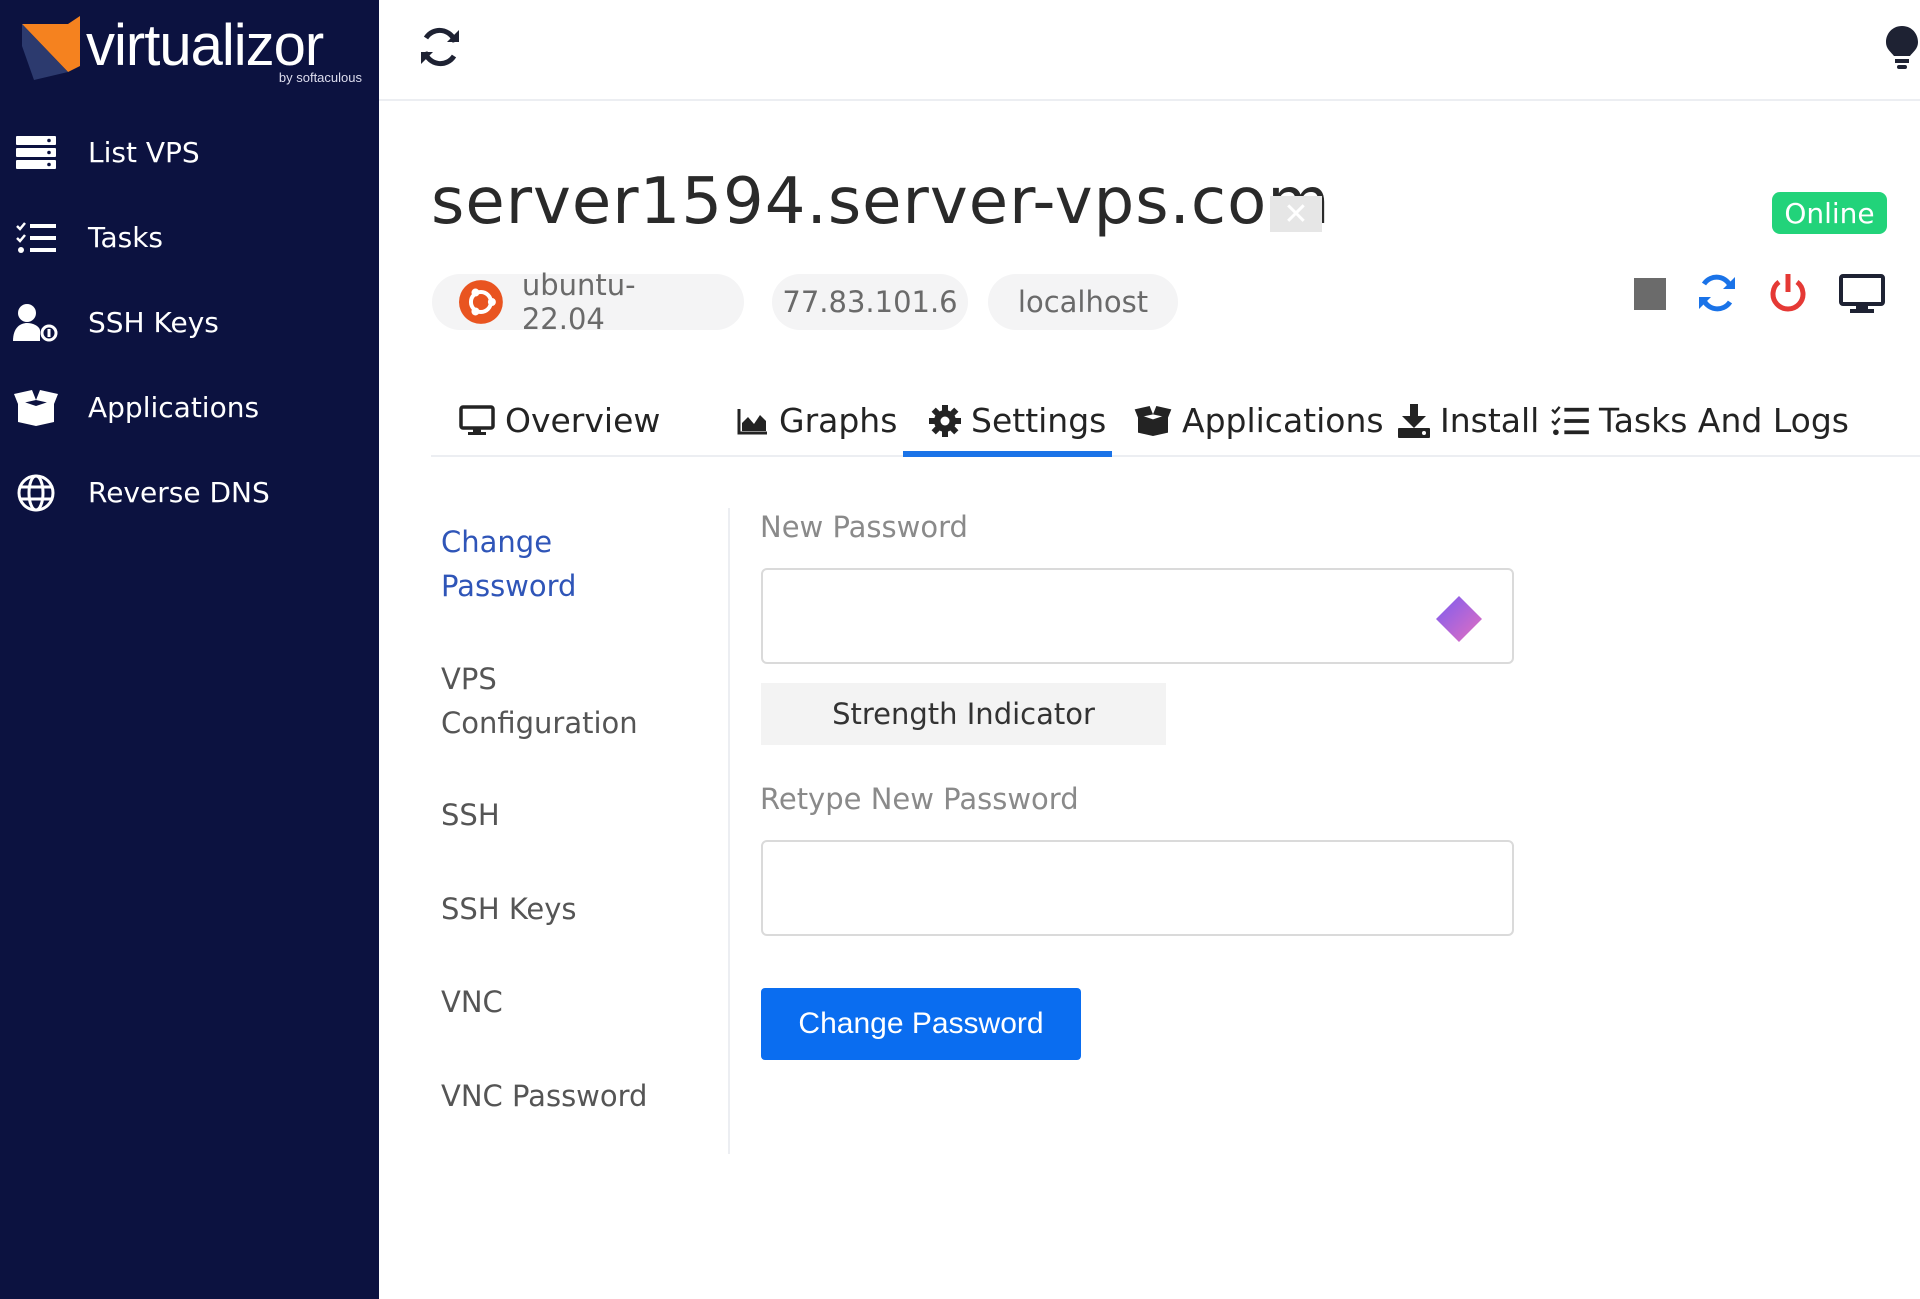  Describe the element at coordinates (126, 237) in the screenshot. I see `sidebar-item-label: Tasks` at that location.